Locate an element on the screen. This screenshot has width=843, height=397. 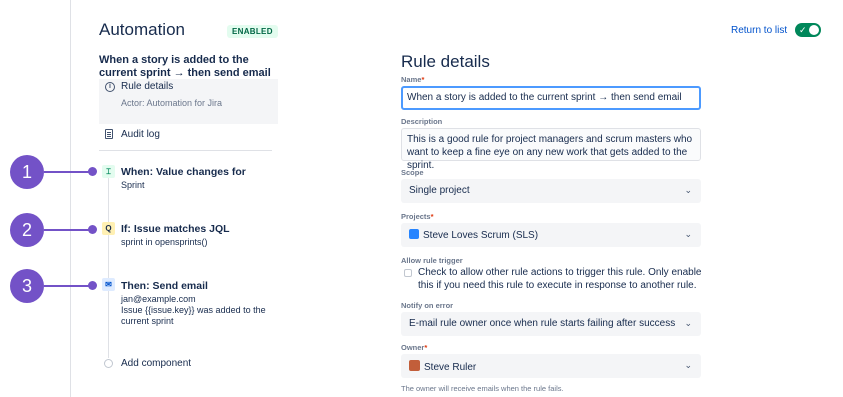
trigger-component-title: When: Value changes for is located at coordinates (183, 172).